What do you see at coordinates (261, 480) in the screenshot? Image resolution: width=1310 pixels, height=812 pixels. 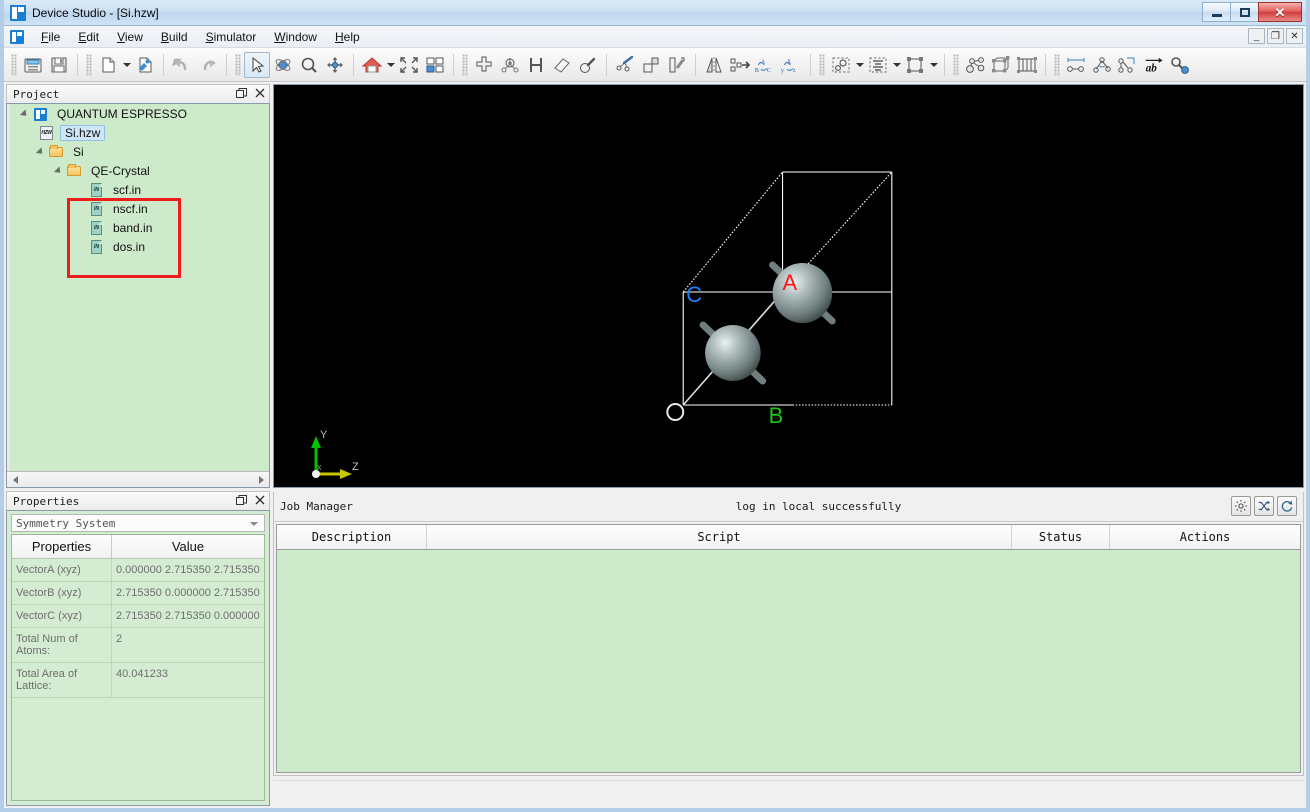 I see `scroll-right-icon` at bounding box center [261, 480].